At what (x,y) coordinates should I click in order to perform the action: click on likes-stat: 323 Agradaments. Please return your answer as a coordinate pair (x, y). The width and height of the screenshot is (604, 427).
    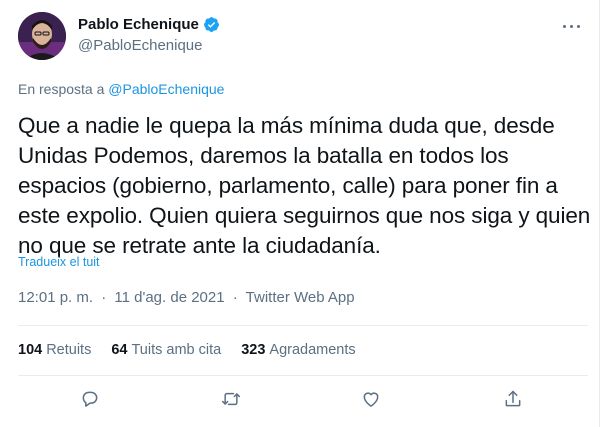
    Looking at the image, I should click on (298, 350).